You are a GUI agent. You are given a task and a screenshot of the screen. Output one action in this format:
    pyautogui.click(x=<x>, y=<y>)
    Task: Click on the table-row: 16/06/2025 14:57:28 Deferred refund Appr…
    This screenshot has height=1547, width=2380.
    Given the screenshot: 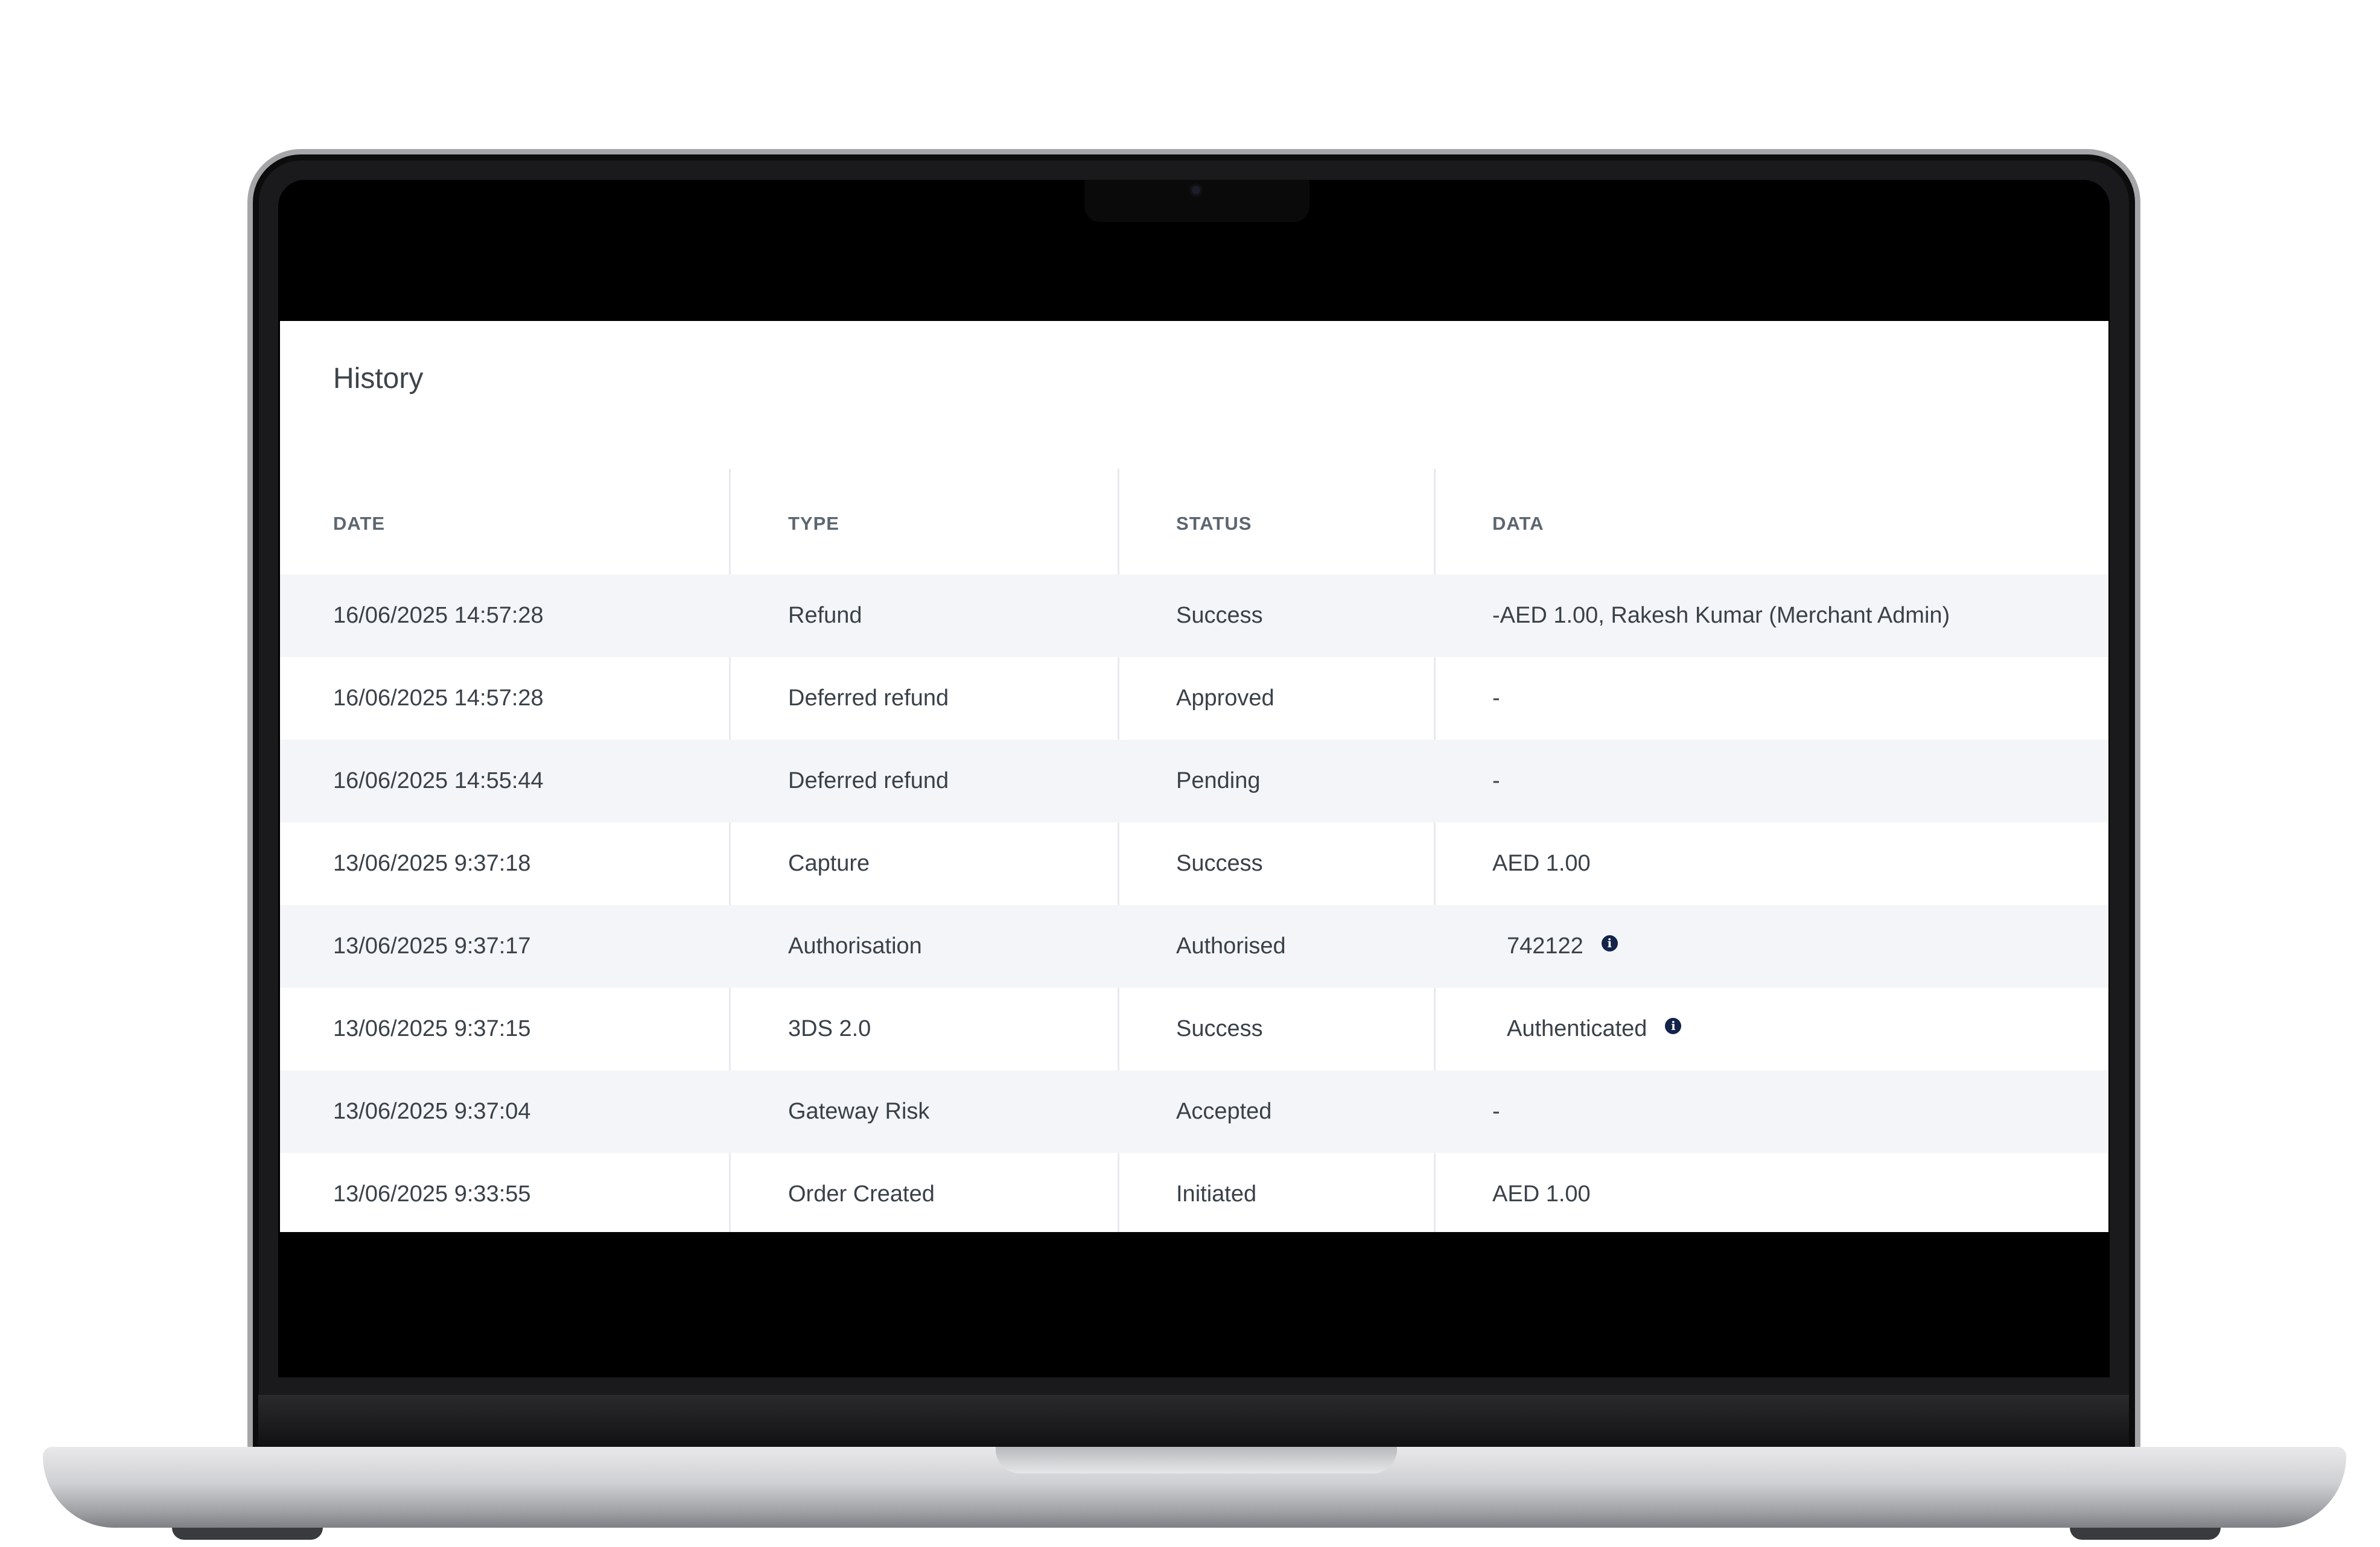 What is the action you would take?
    pyautogui.click(x=1194, y=698)
    